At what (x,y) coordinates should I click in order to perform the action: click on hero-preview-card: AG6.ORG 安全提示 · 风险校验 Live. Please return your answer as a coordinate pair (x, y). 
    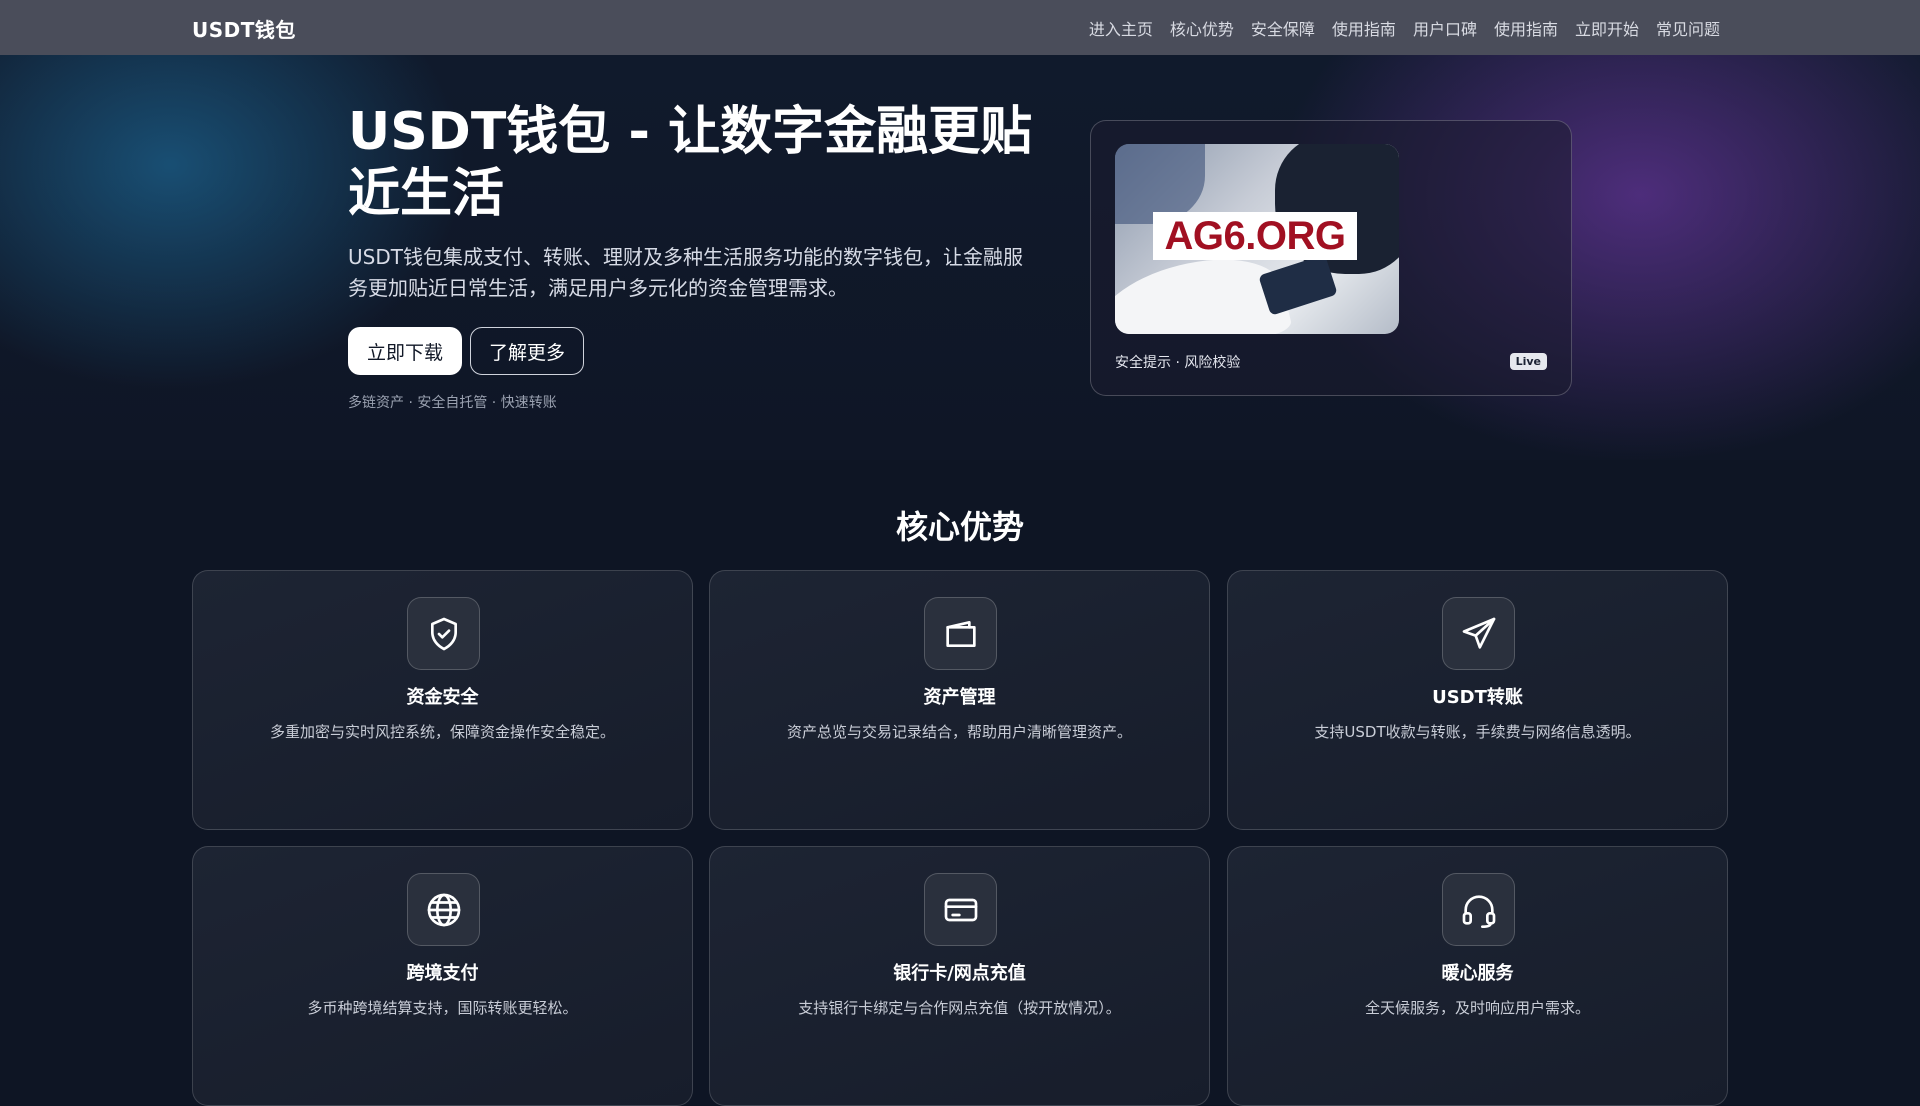
    Looking at the image, I should click on (1331, 258).